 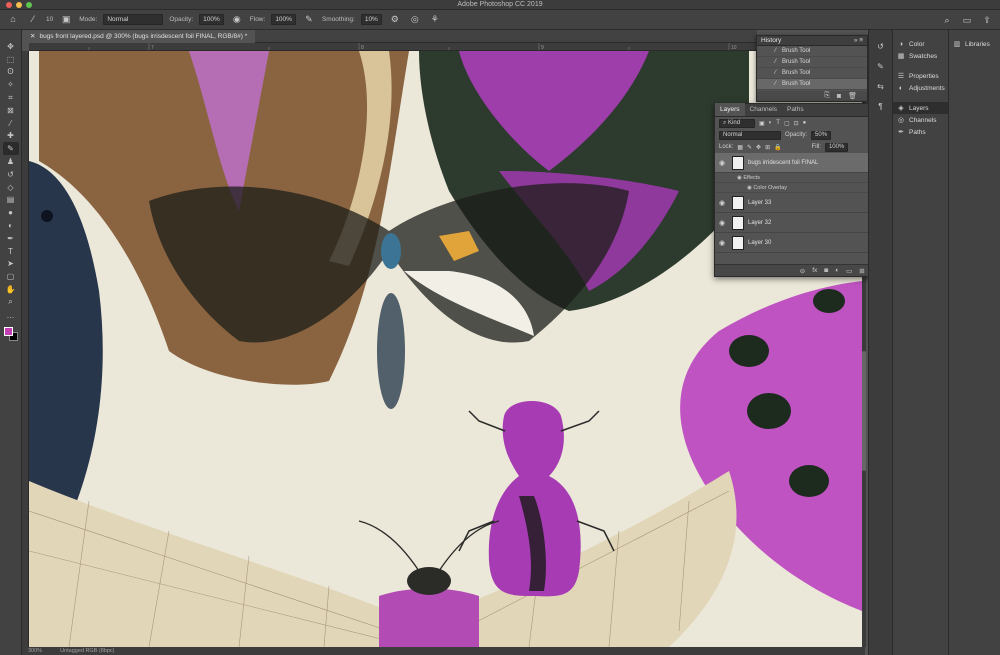 I want to click on add-mask-icon: ◙, so click(x=826, y=270).